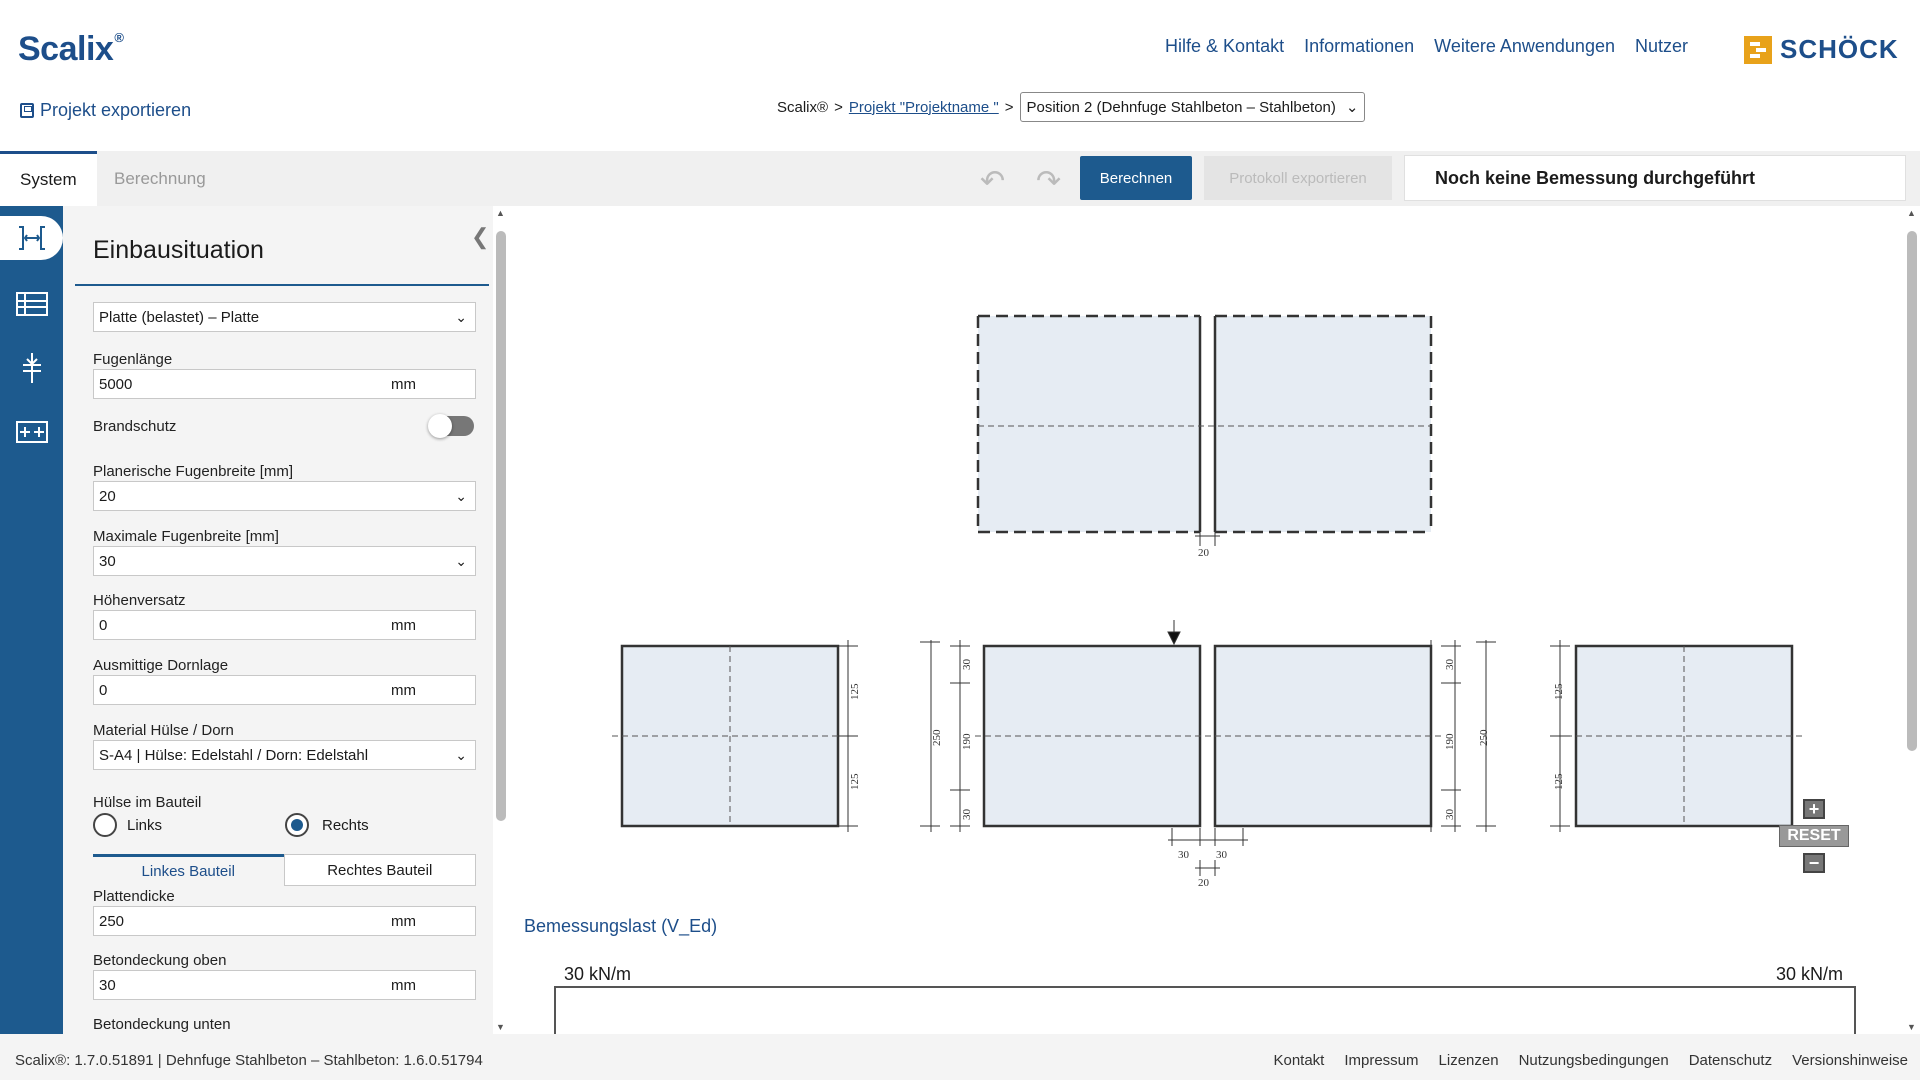  Describe the element at coordinates (32, 304) in the screenshot. I see `reinforcement-grid-icon` at that location.